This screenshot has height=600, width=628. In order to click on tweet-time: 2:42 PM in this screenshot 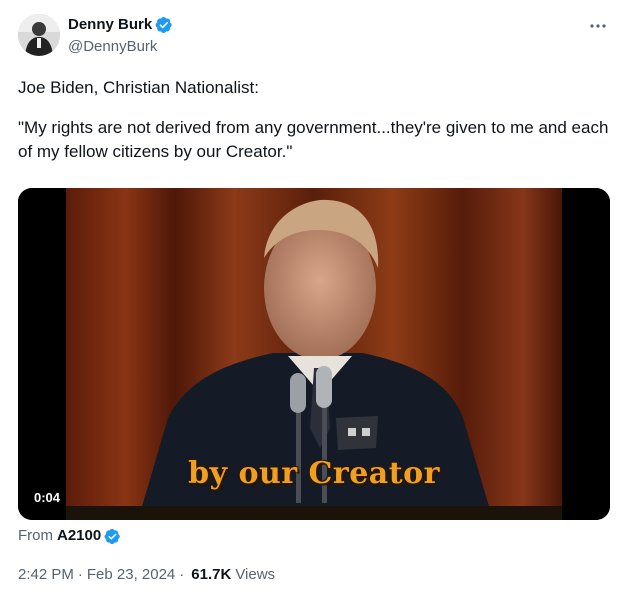, I will do `click(46, 575)`.